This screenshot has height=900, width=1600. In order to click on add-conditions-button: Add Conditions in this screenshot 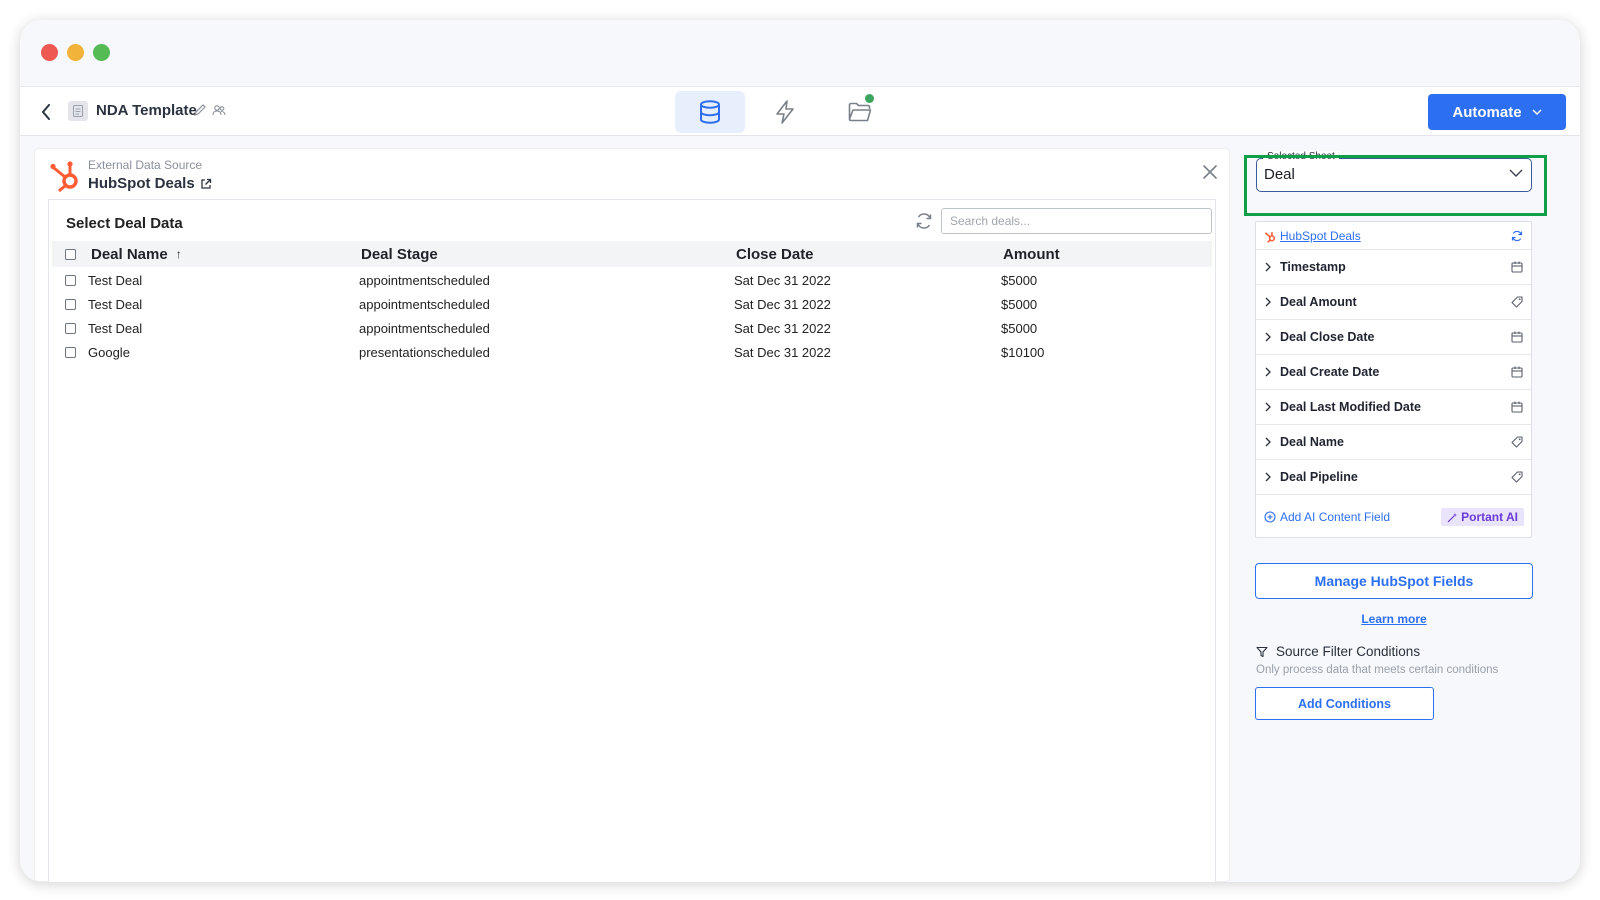, I will do `click(1344, 703)`.